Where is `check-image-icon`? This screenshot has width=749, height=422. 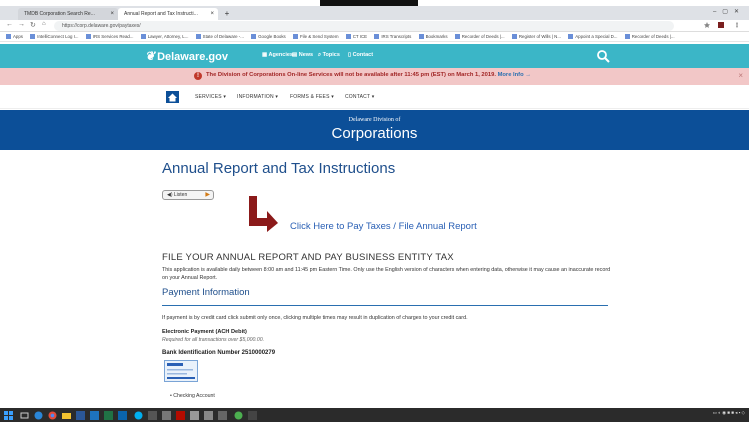
check-image-icon is located at coordinates (181, 371).